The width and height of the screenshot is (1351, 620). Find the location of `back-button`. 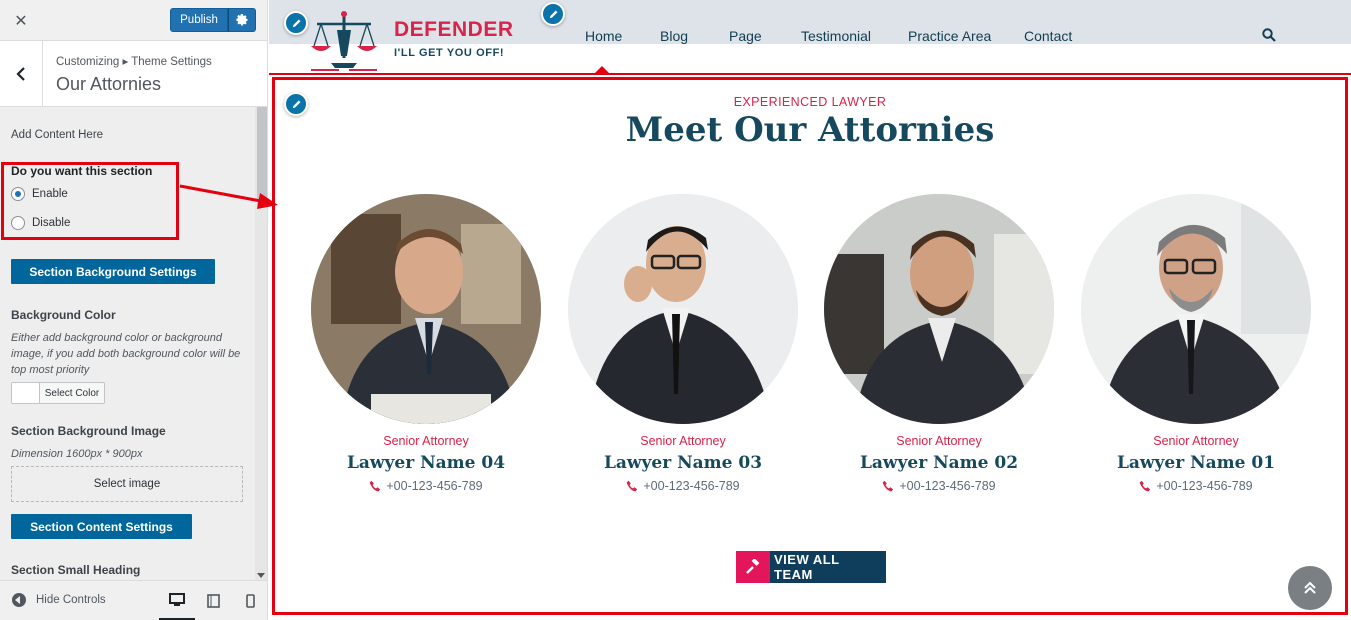

back-button is located at coordinates (21, 74).